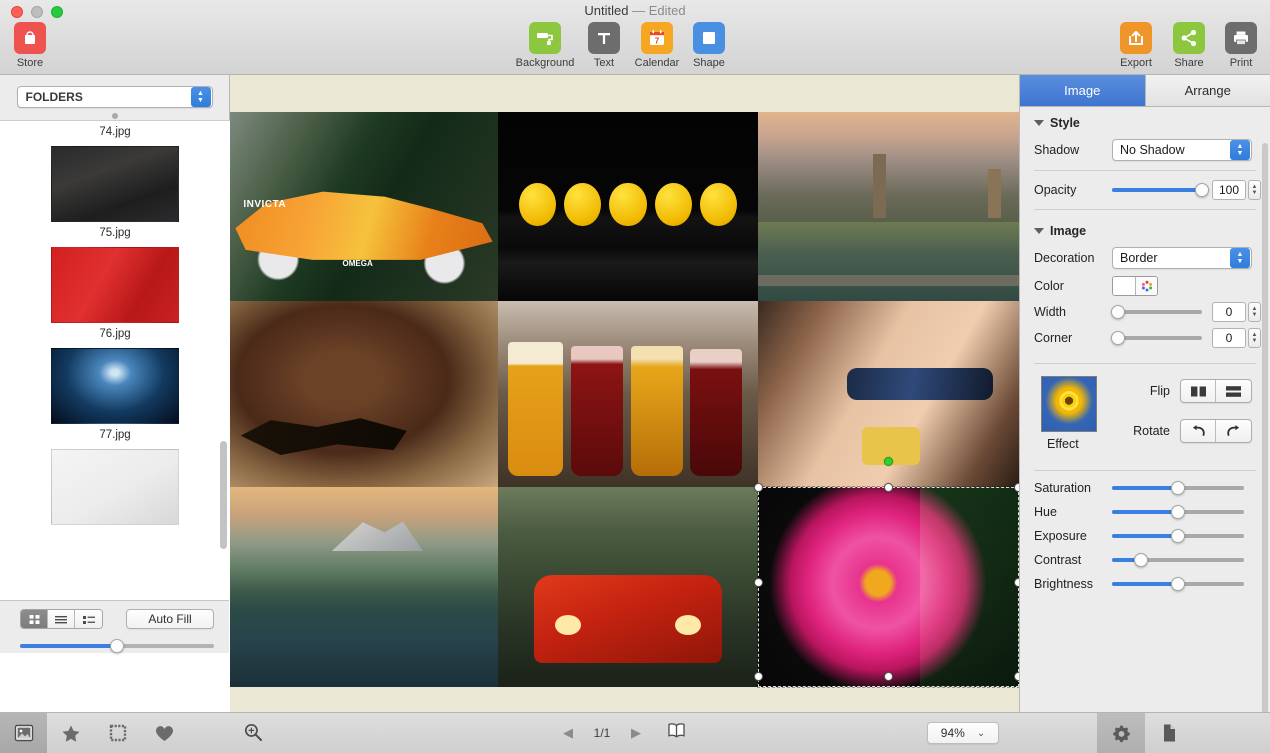  Describe the element at coordinates (364, 587) in the screenshot. I see `collage-cell-mountain-lake` at that location.